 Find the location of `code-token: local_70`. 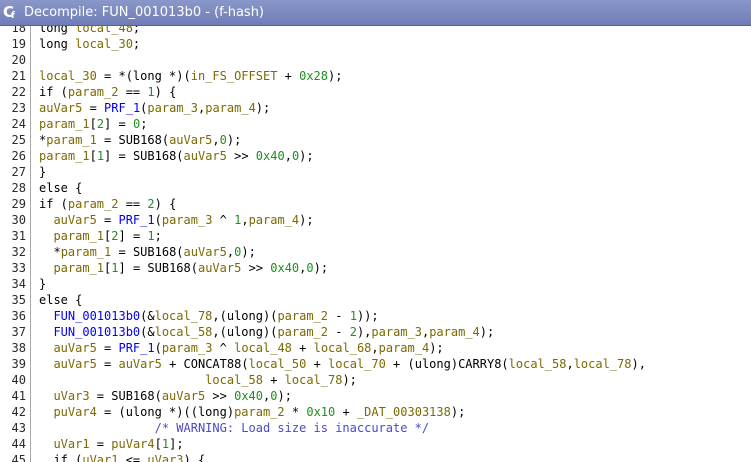

code-token: local_70 is located at coordinates (357, 364).